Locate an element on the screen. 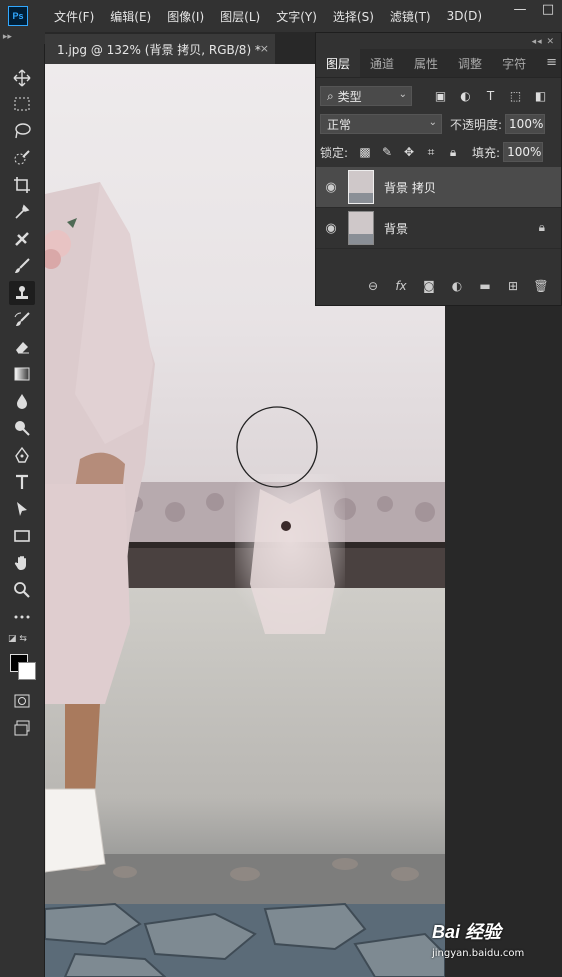 This screenshot has width=562, height=977. close-tab-icon: × is located at coordinates (264, 48).